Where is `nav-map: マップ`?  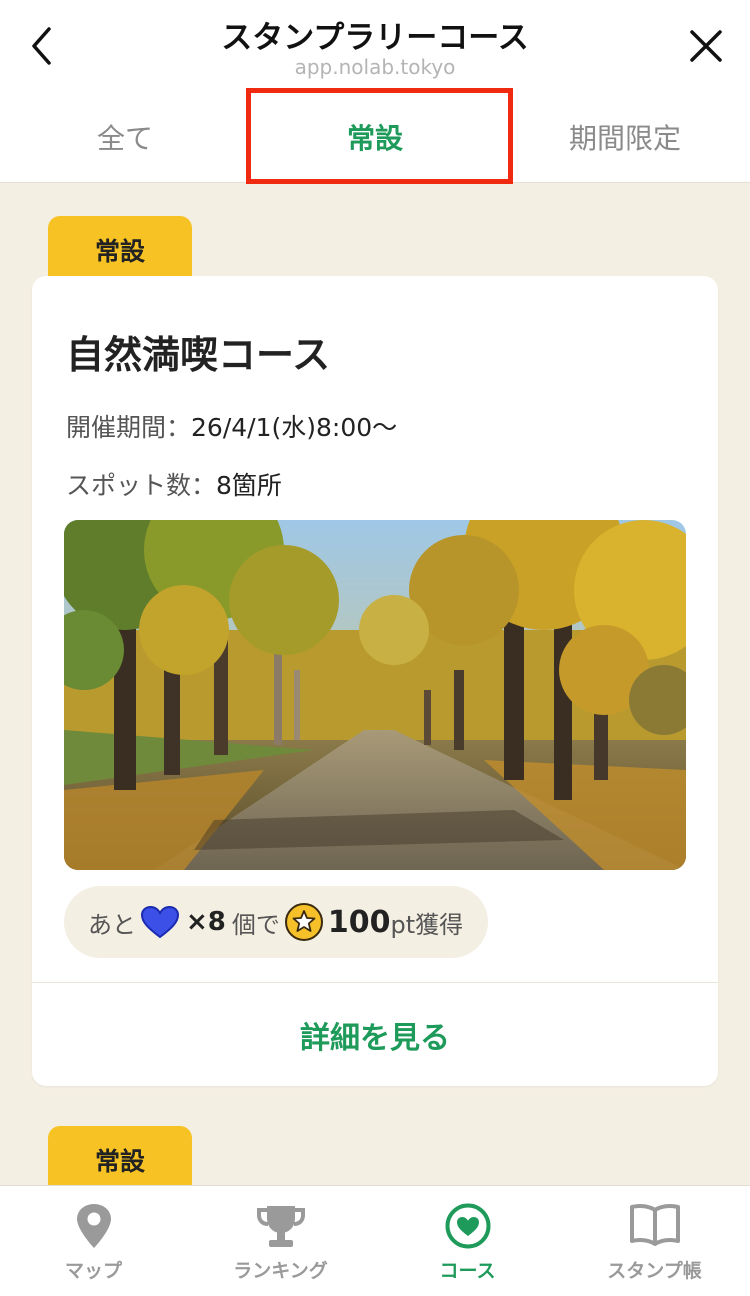
nav-map: マップ is located at coordinates (93, 1241).